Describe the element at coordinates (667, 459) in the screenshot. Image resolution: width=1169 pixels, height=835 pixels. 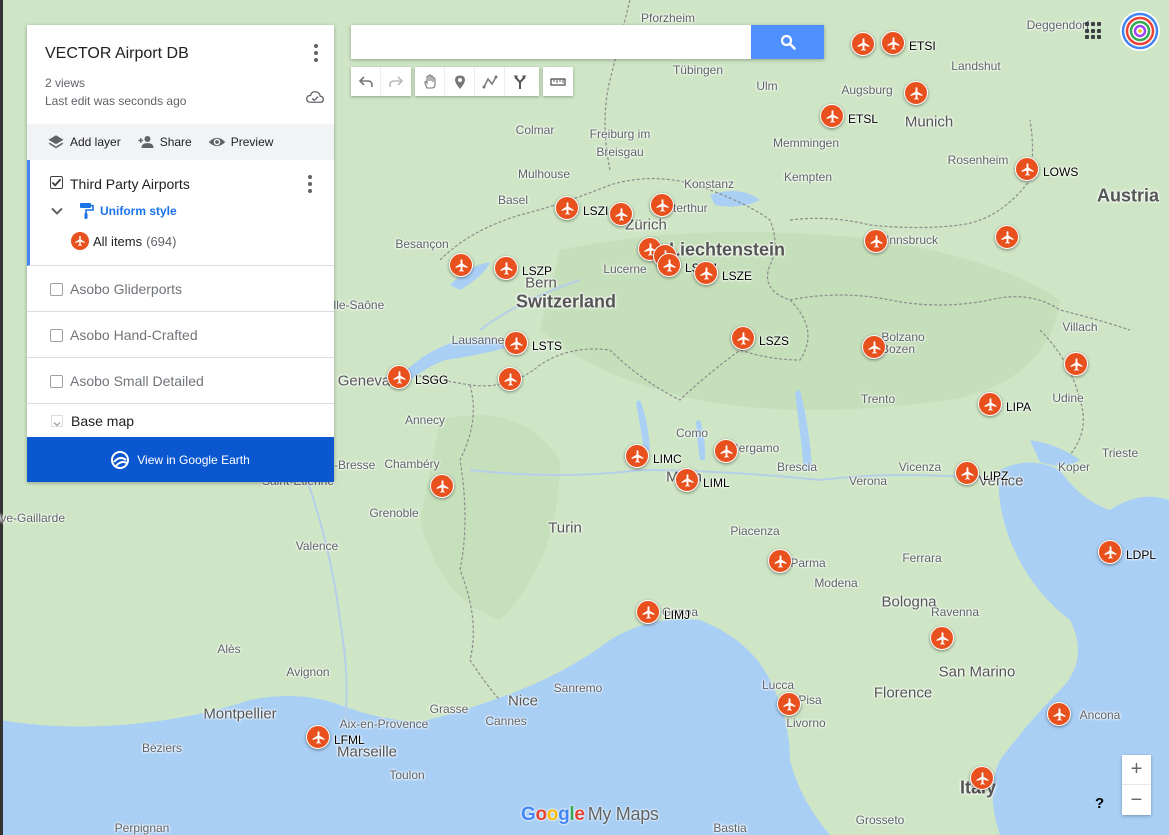
I see `airport-code-label: LIMC` at that location.